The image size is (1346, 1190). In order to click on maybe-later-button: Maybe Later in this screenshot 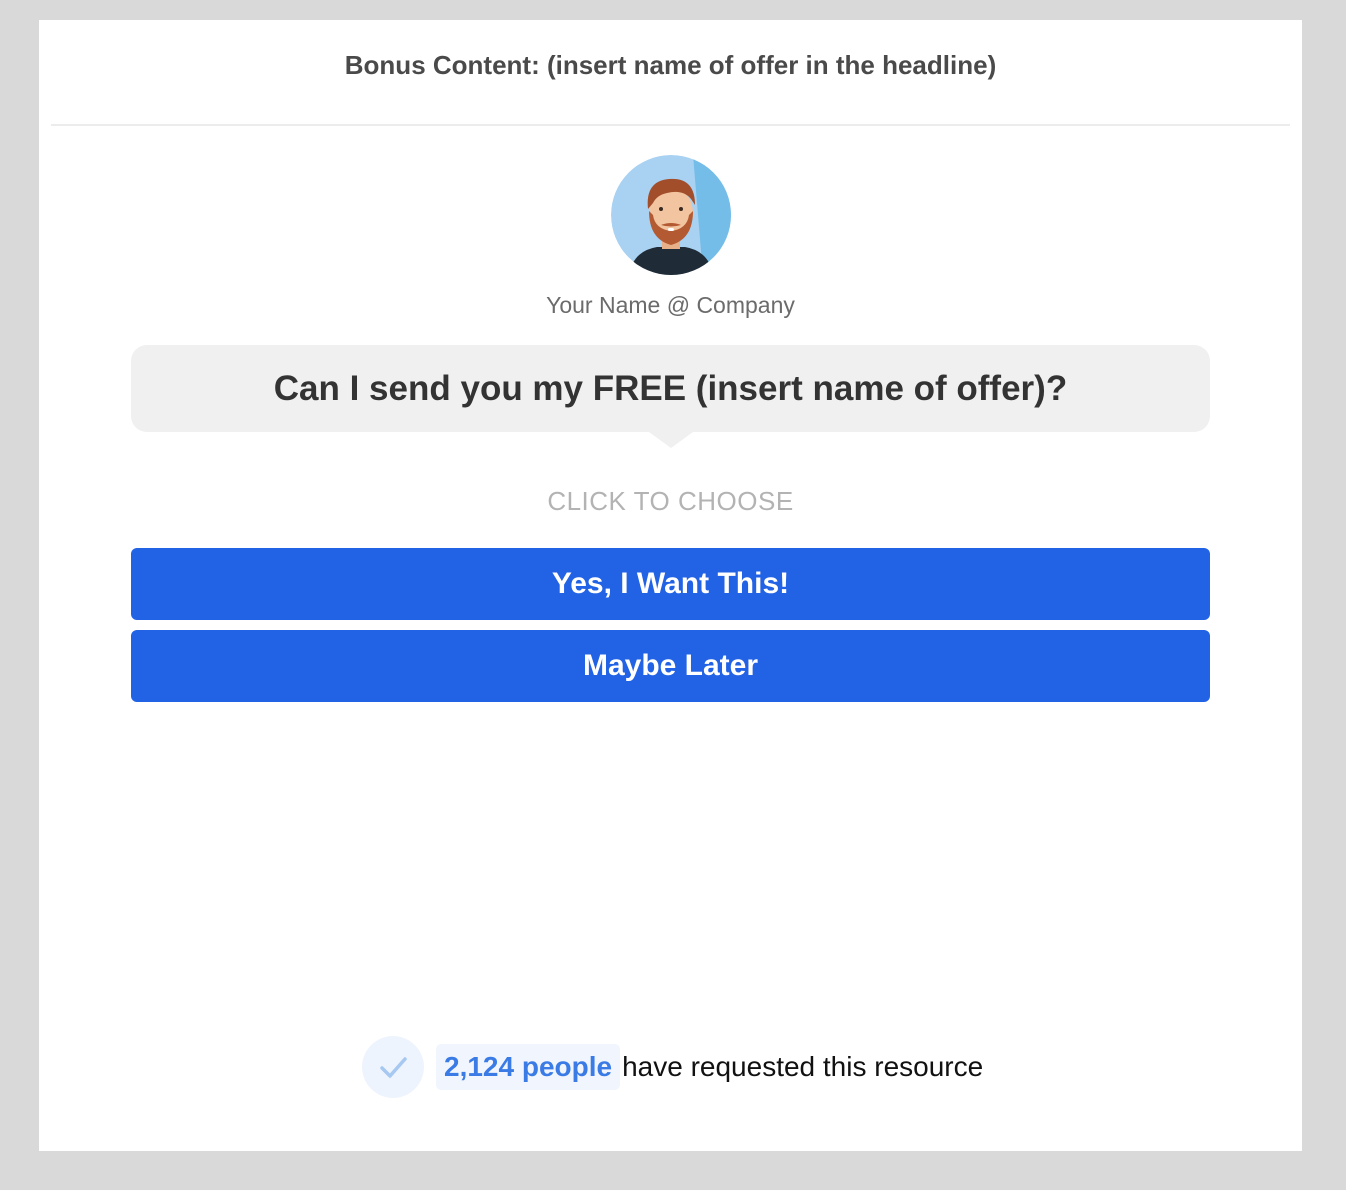, I will do `click(670, 666)`.